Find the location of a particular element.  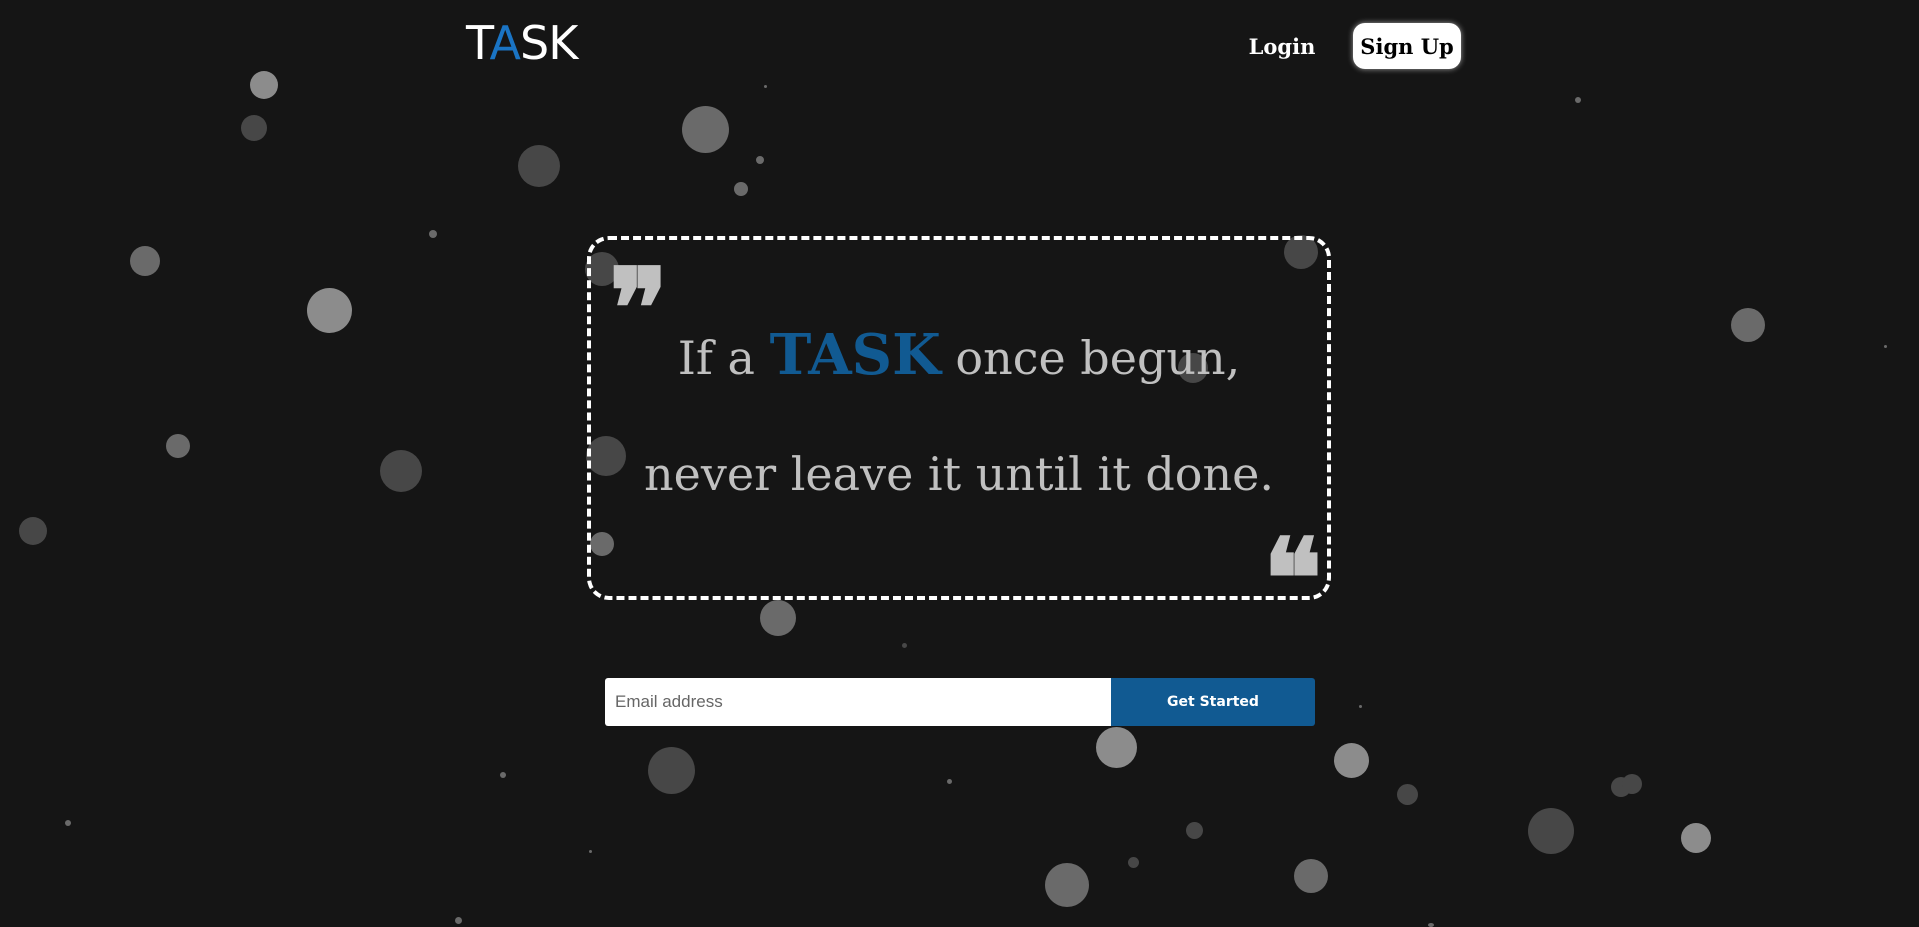

get-started-button: Get Started is located at coordinates (1213, 702).